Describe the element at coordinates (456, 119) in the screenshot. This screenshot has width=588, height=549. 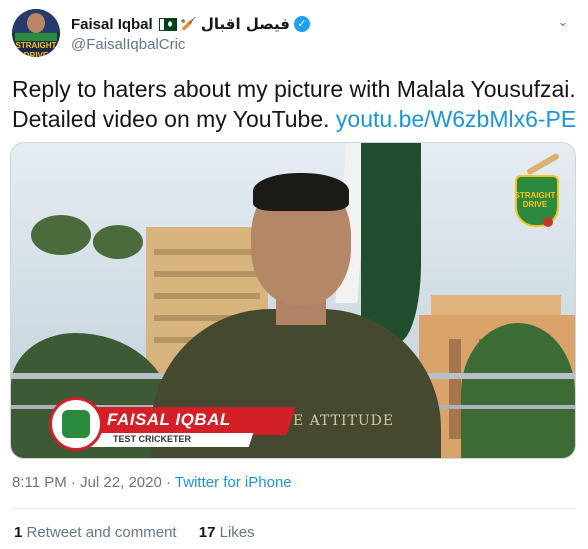
I see `youtube-link: youtu.be/W6zbMlx6-PE` at that location.